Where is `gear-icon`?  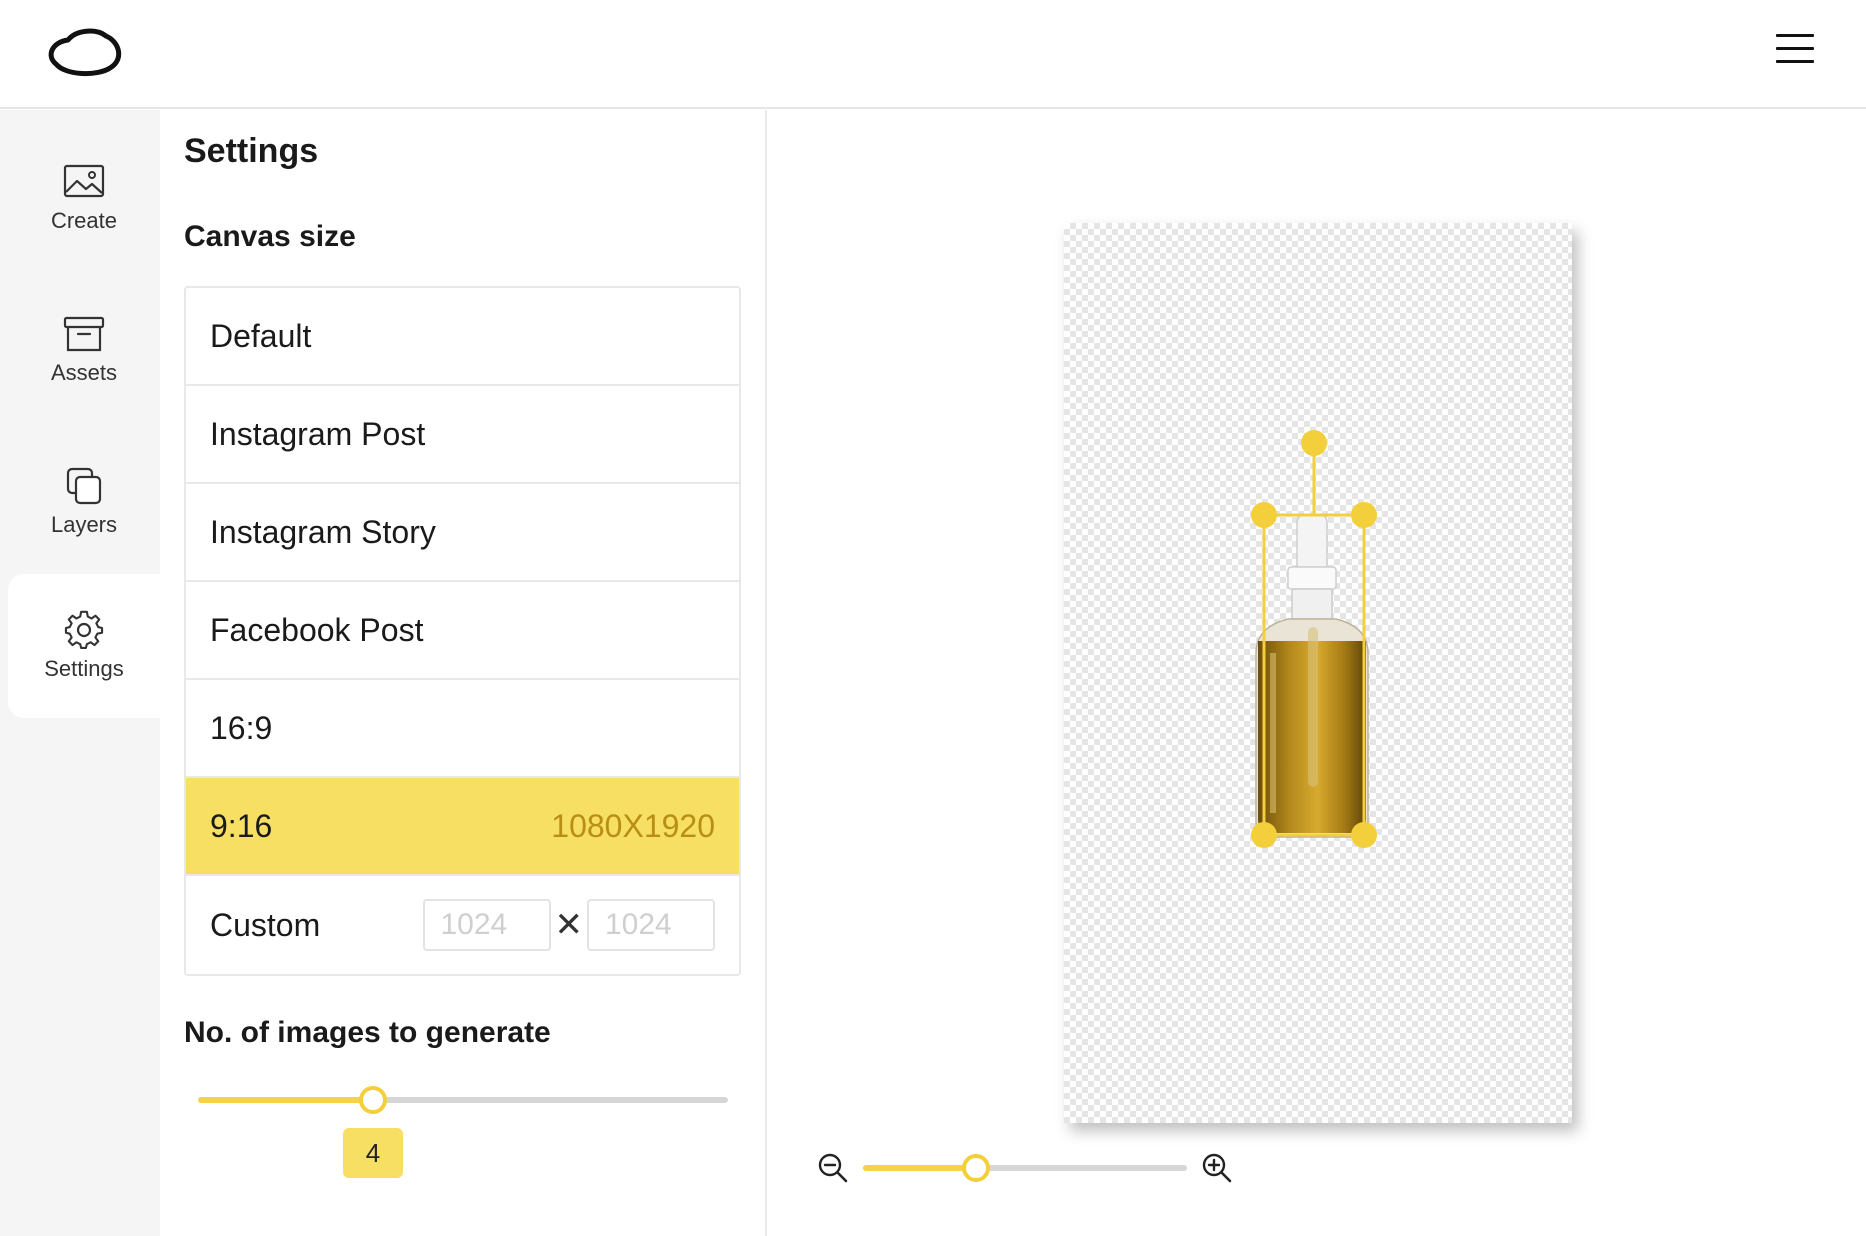 gear-icon is located at coordinates (84, 629).